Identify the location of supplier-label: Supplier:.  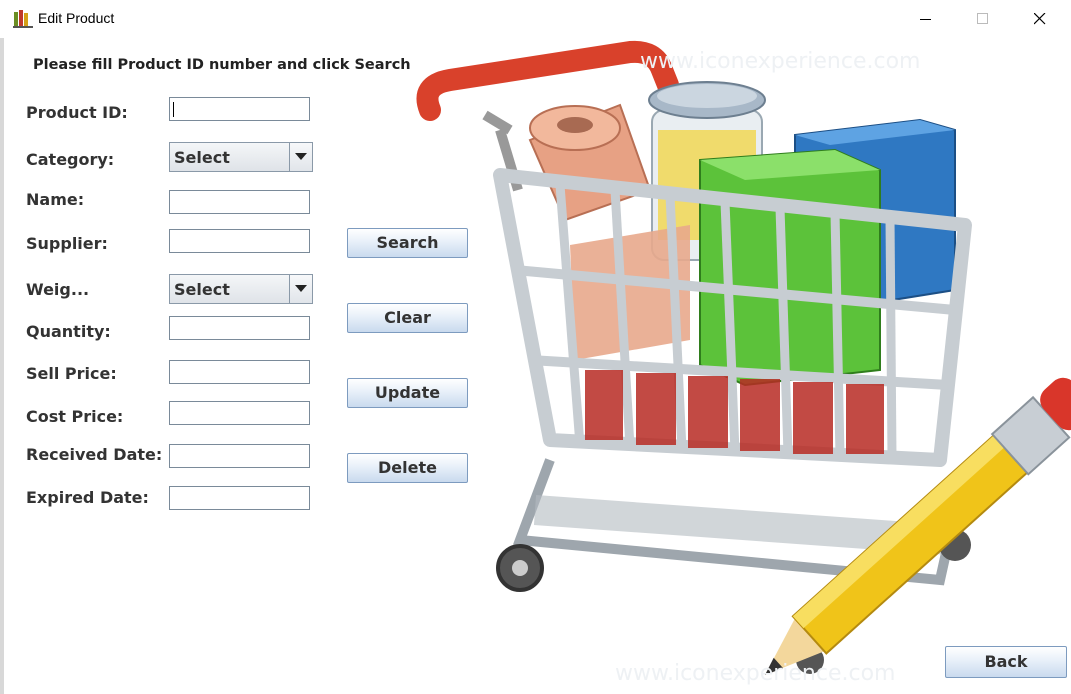
(67, 243).